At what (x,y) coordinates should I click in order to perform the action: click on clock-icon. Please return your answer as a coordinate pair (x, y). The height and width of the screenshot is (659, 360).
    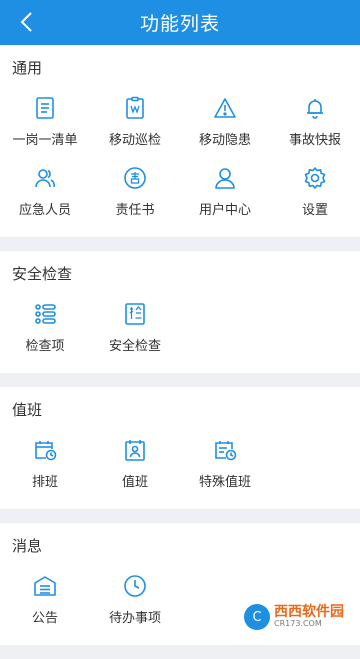
    Looking at the image, I should click on (135, 586).